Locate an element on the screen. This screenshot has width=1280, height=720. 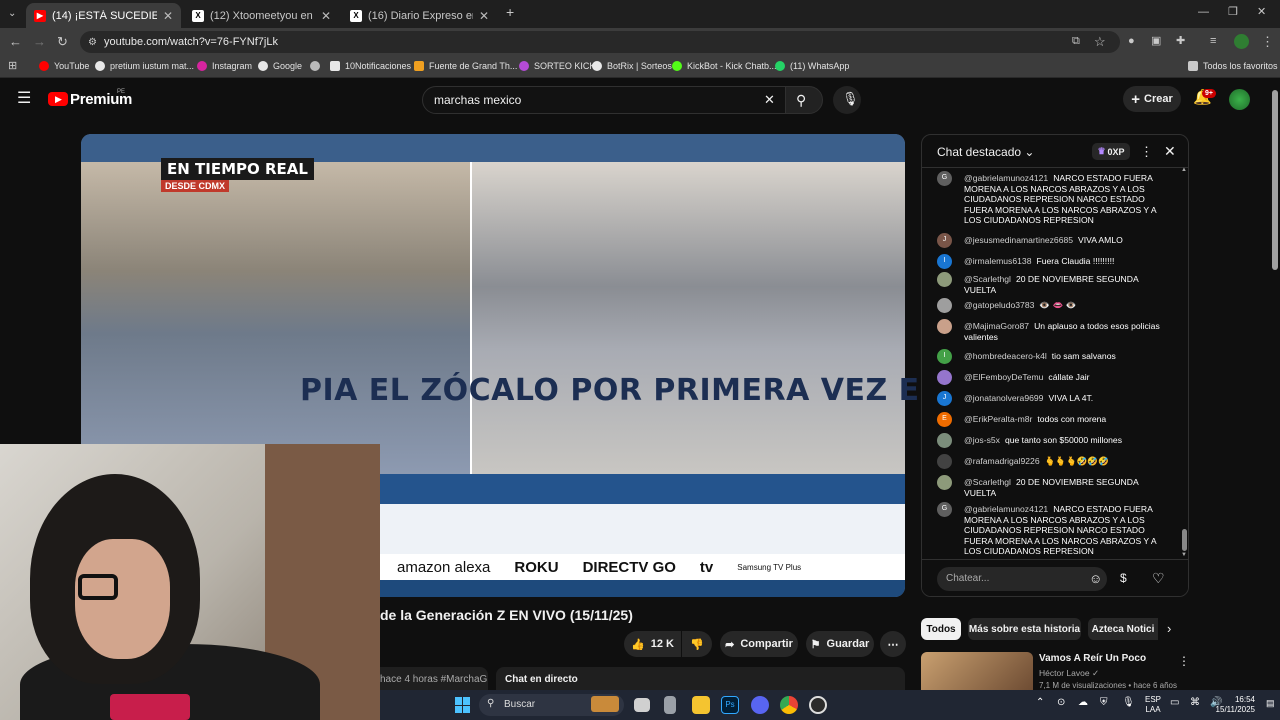
network-icon: ⌘ is located at coordinates (1195, 703).